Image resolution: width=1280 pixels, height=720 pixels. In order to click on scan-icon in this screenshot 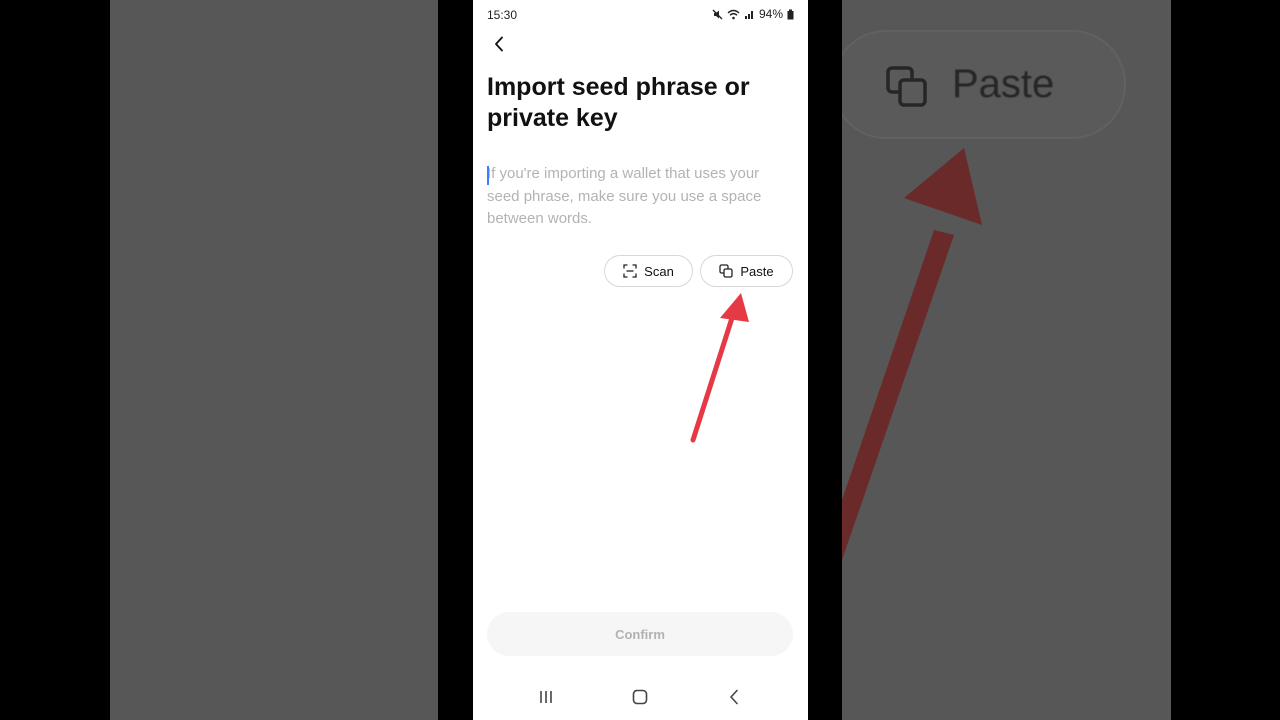, I will do `click(630, 271)`.